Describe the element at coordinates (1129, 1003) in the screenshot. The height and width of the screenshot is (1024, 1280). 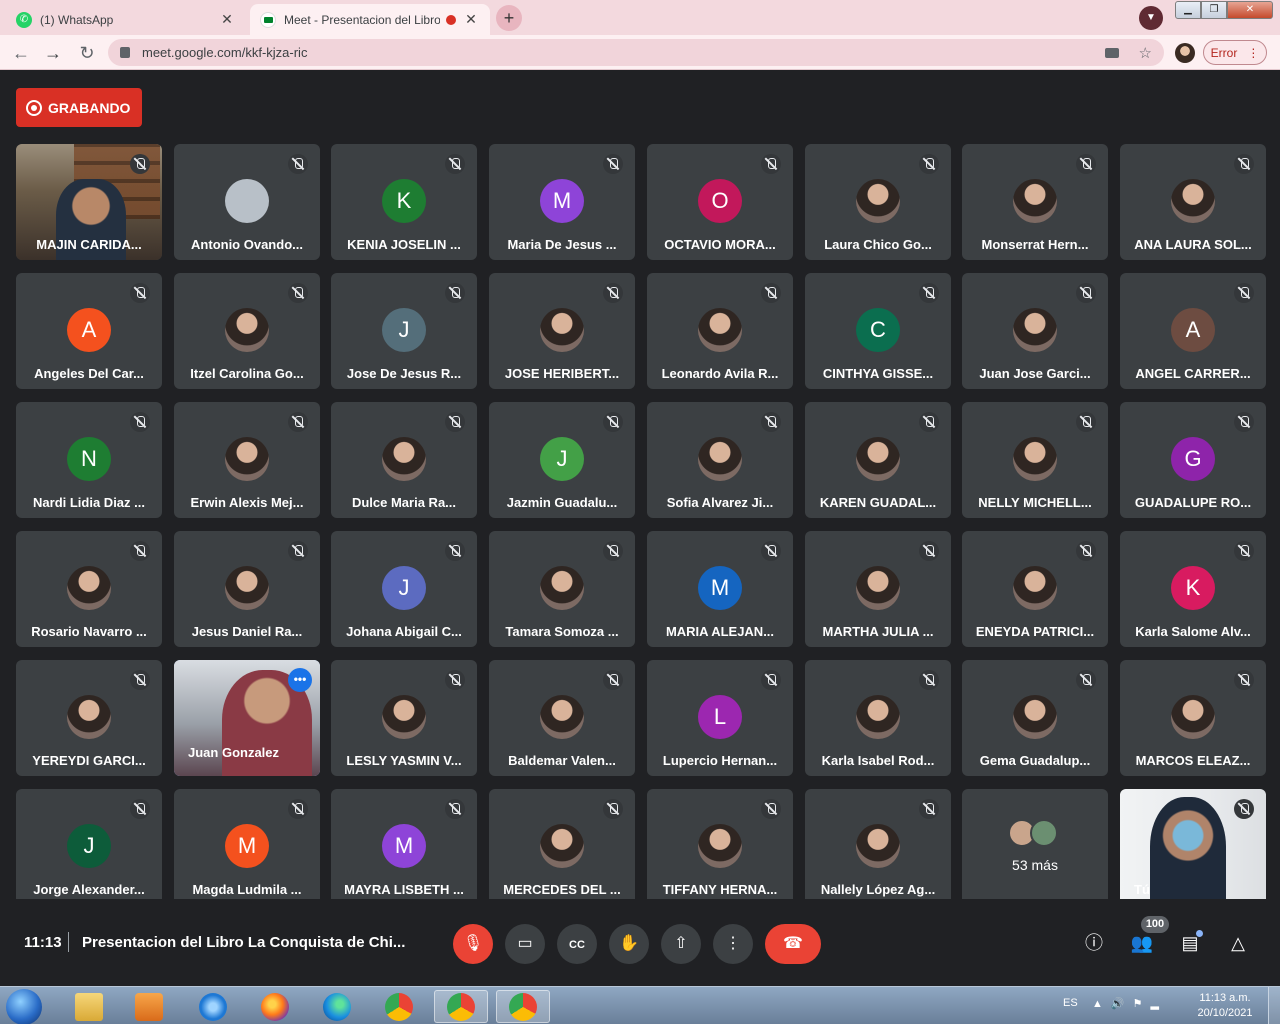
I see `system-tray-icons: ▲🔊⚑▂` at that location.